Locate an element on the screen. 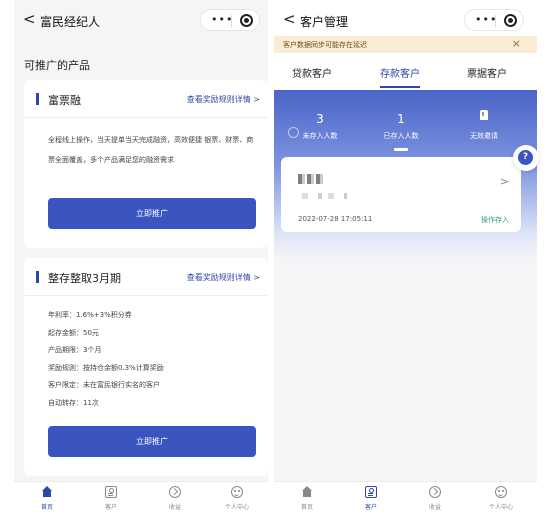  stat-value: 3 is located at coordinates (320, 119).